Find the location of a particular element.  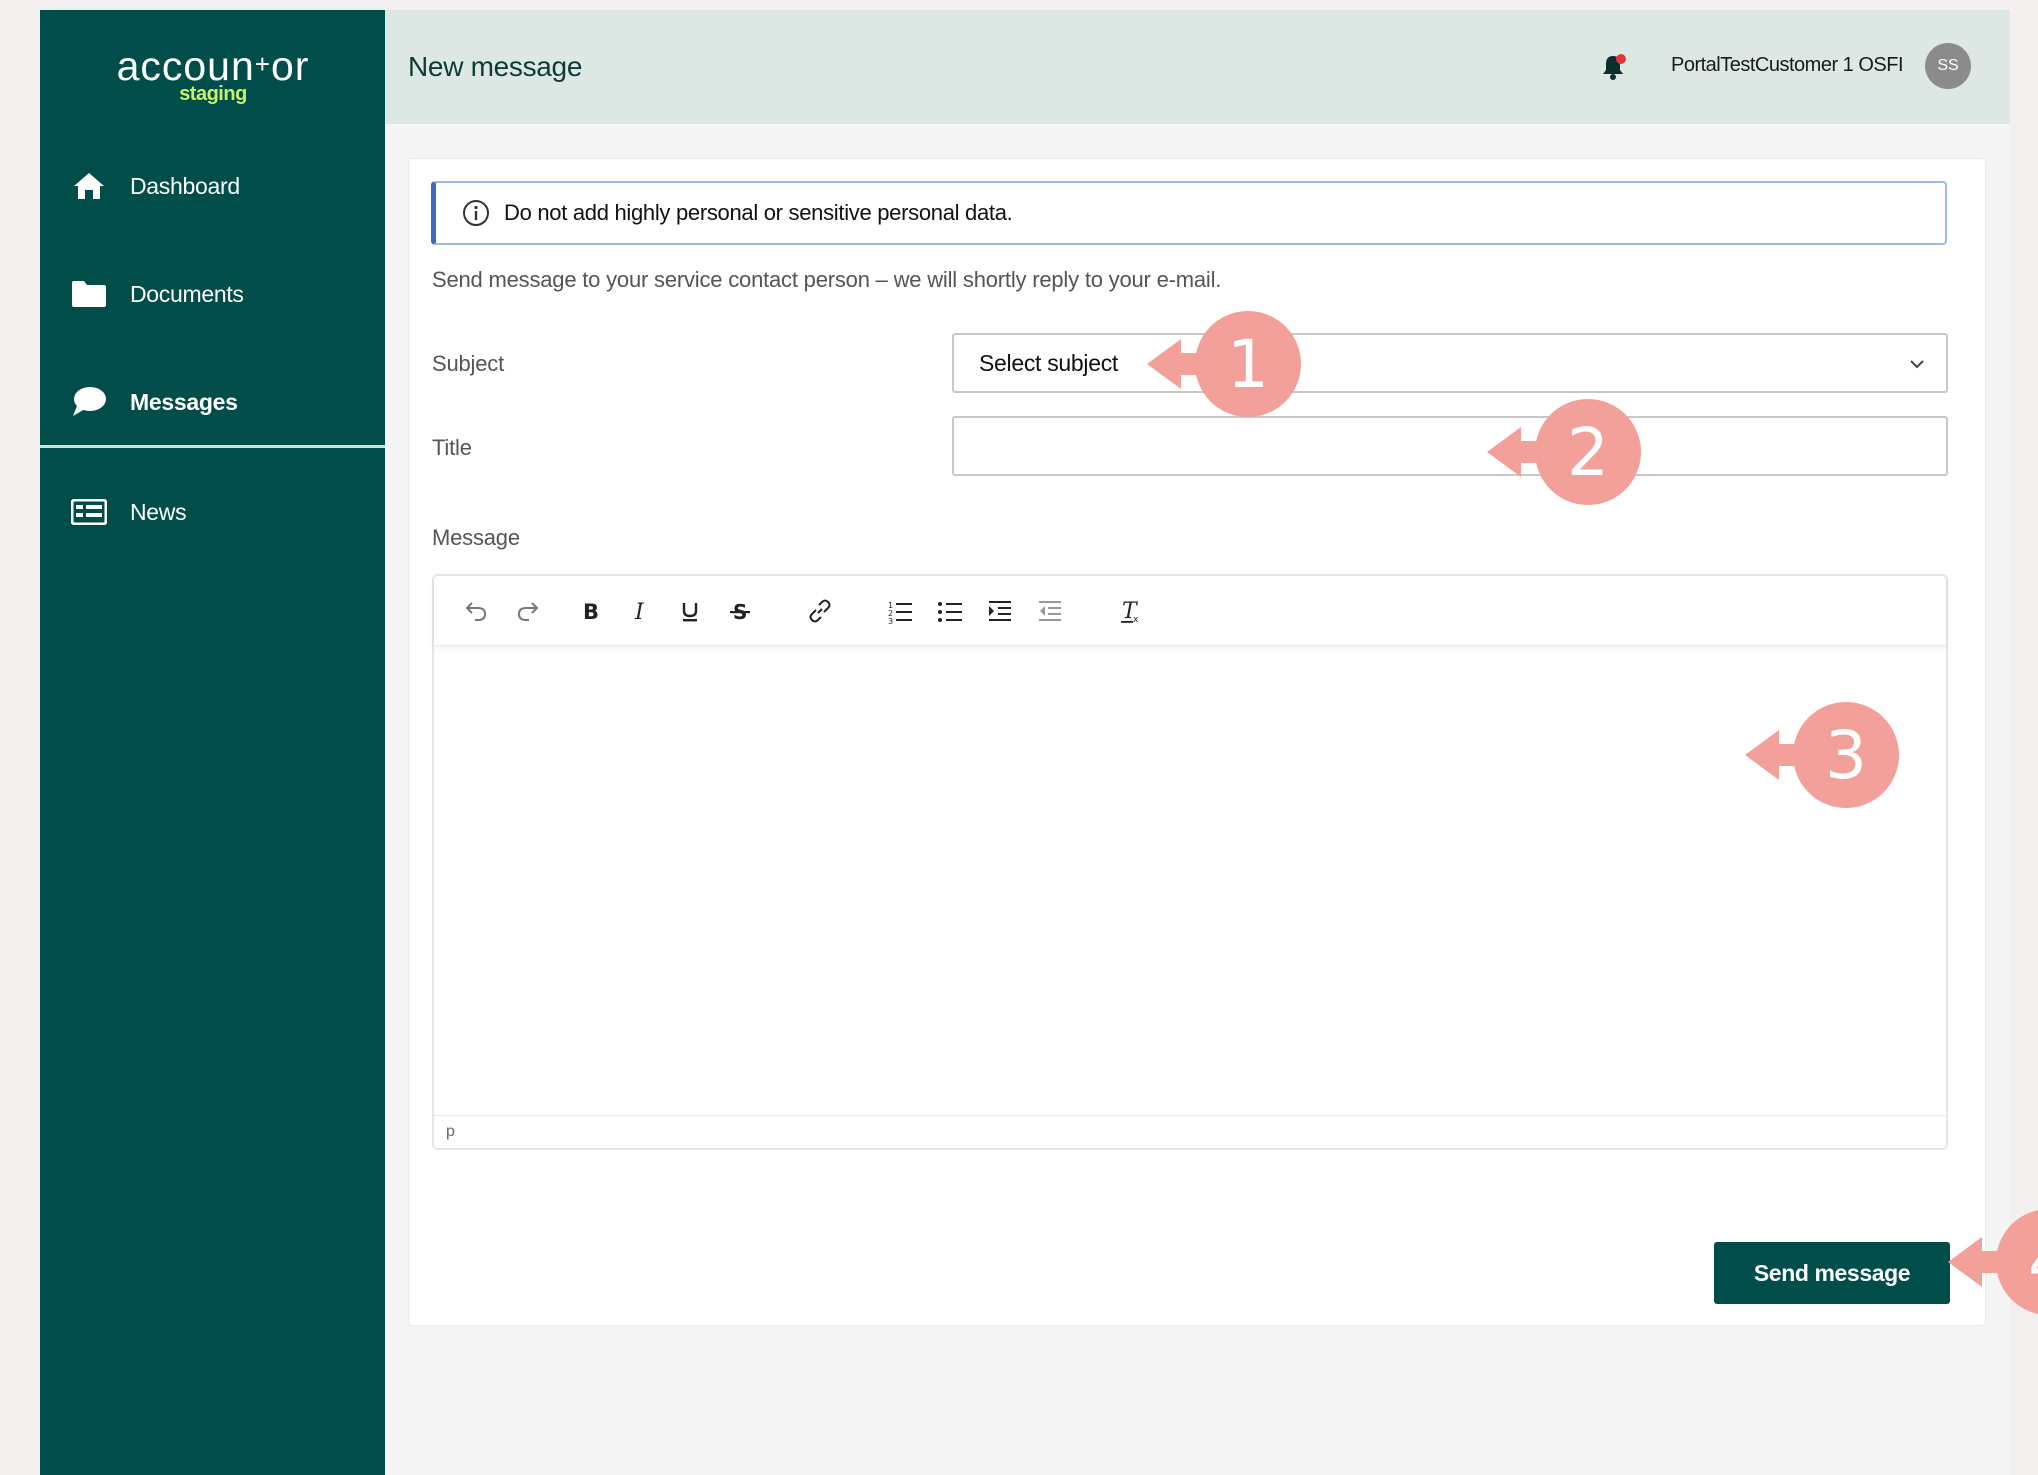

svg-text: I is located at coordinates (639, 612).